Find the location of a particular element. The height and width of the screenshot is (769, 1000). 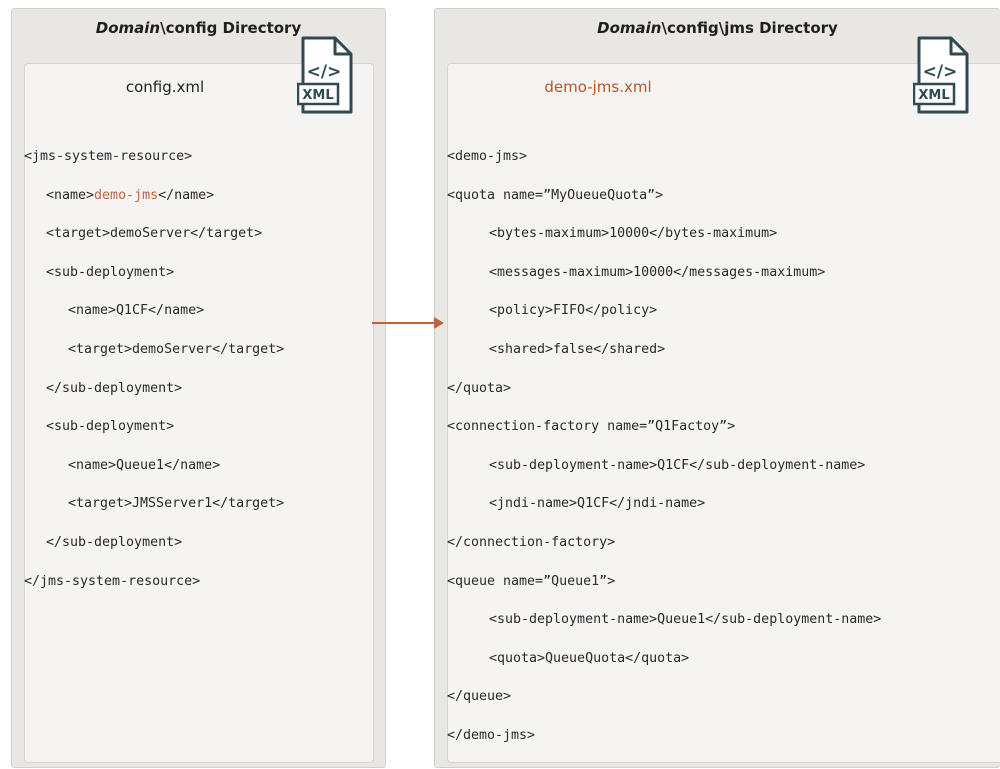

code-line: </jms-system-resource> is located at coordinates (112, 581).